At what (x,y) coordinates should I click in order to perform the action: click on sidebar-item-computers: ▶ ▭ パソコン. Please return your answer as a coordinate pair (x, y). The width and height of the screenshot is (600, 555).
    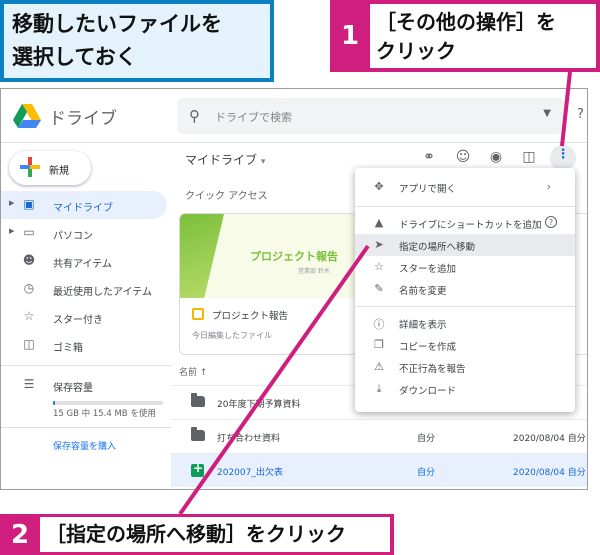
    Looking at the image, I should click on (84, 233).